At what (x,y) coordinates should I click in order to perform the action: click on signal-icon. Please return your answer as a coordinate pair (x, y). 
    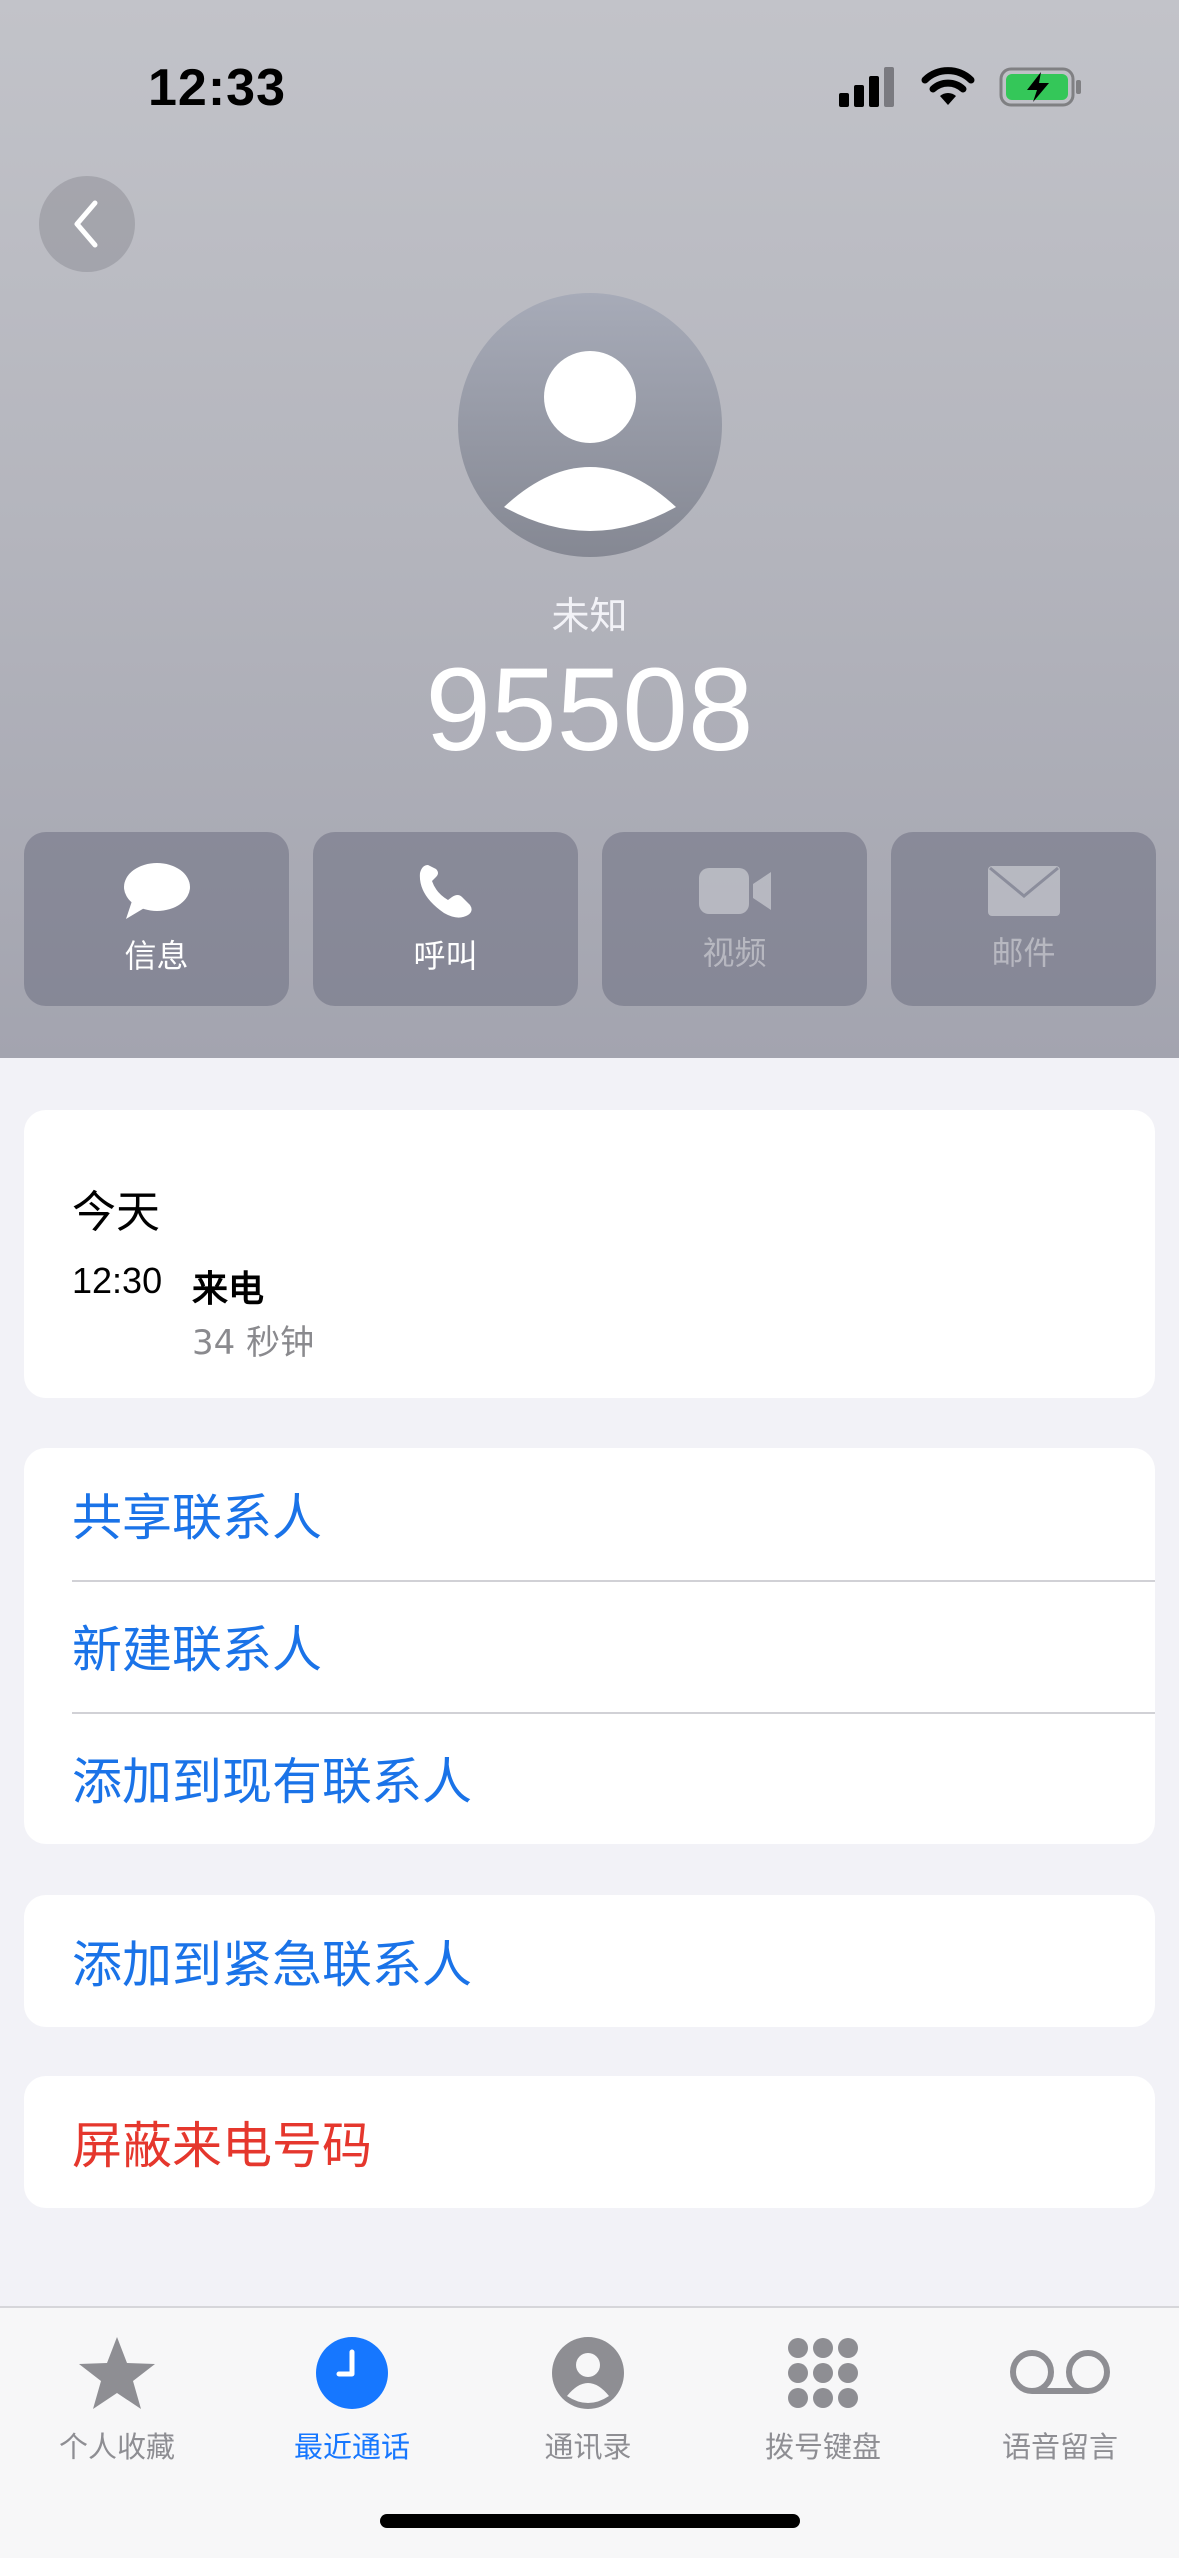
    Looking at the image, I should click on (866, 87).